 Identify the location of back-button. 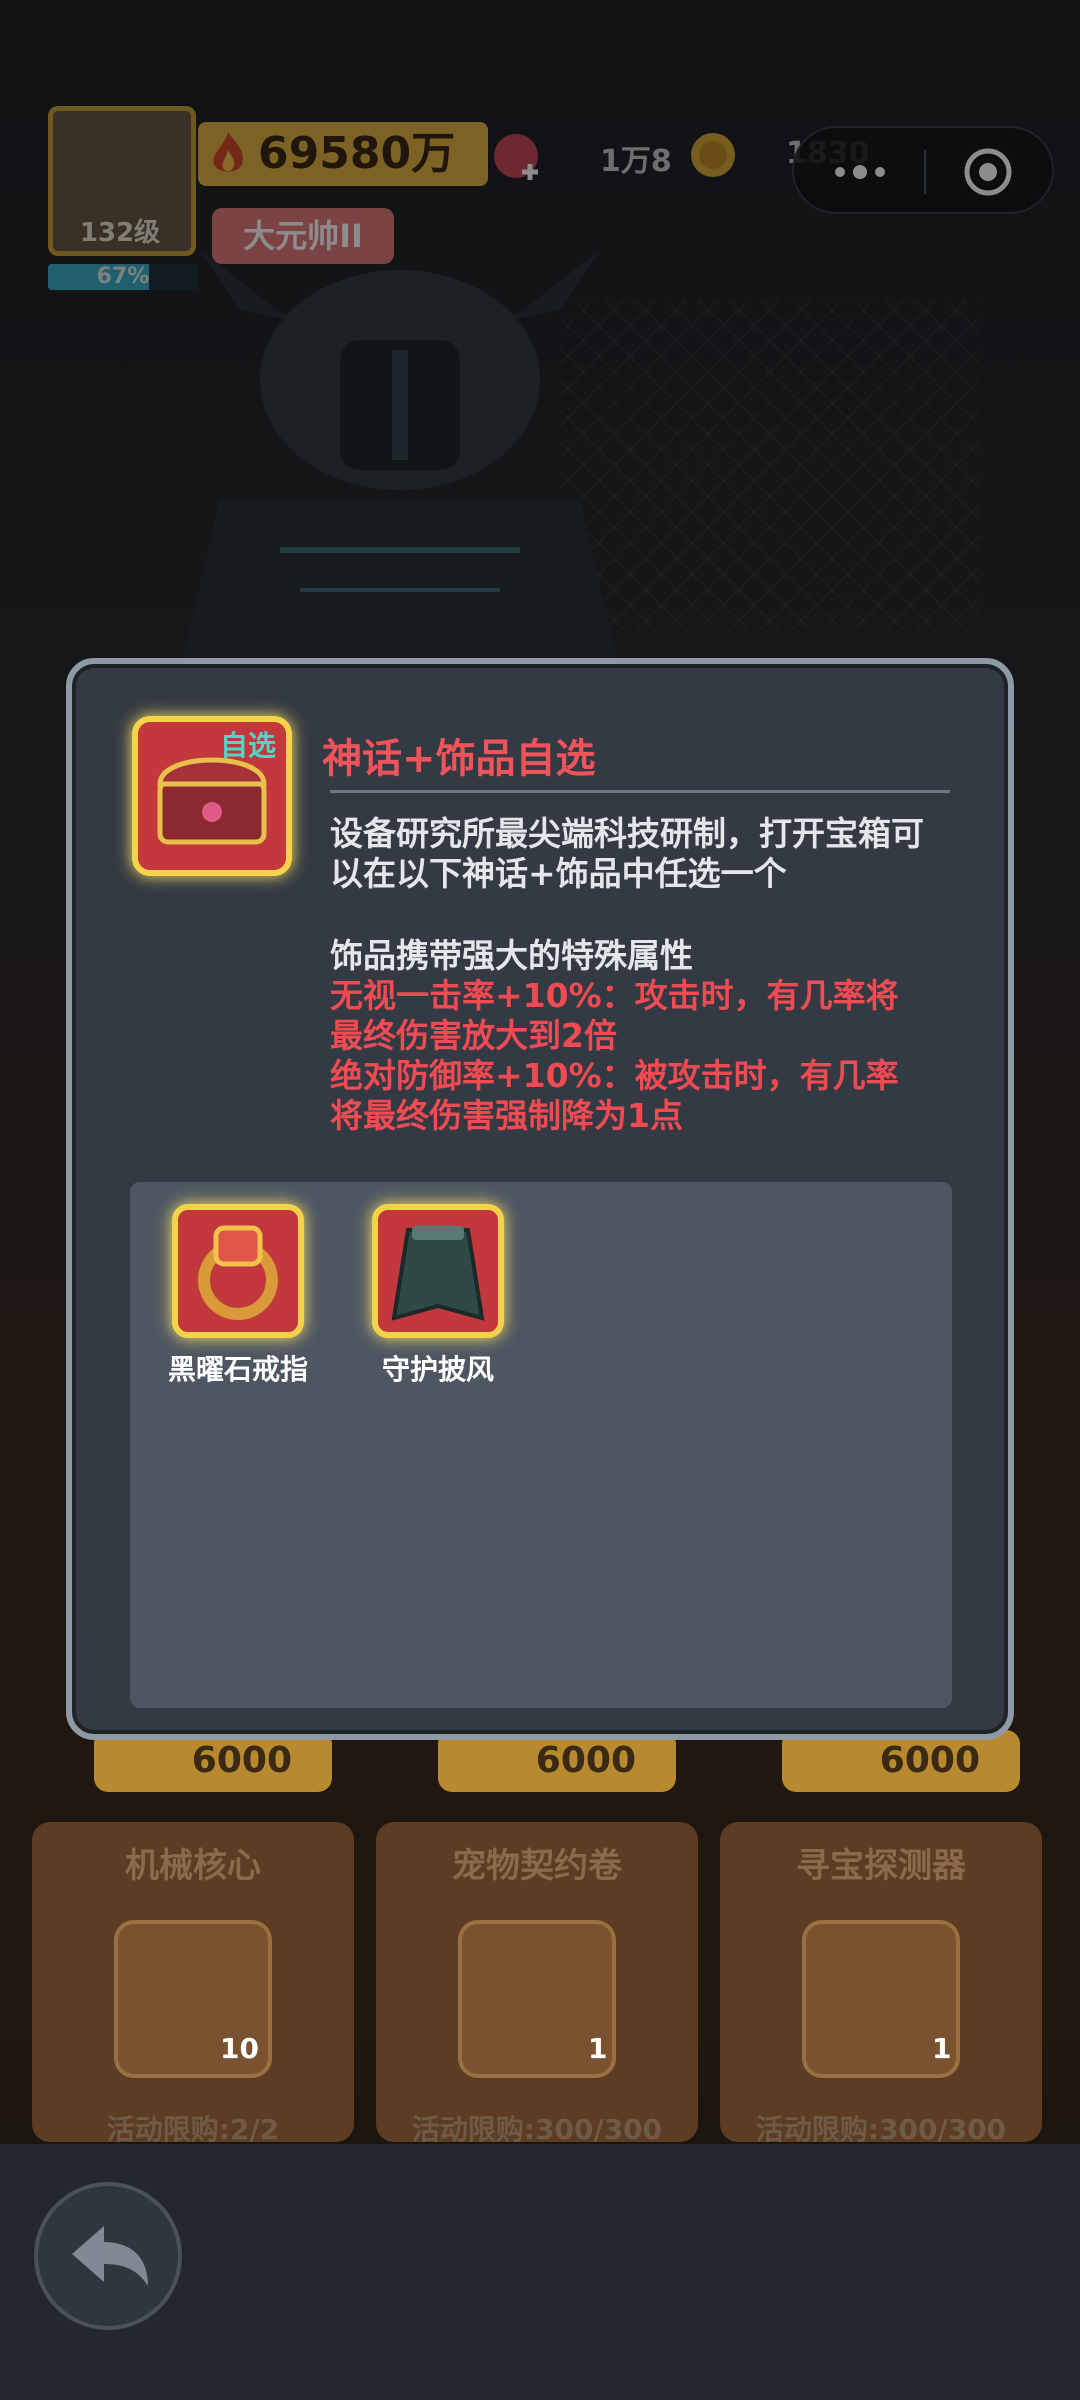
(108, 2256).